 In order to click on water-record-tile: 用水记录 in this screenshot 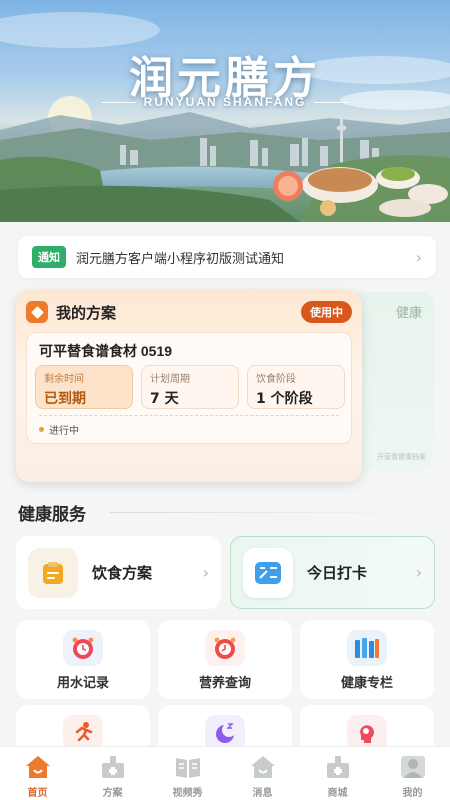, I will do `click(83, 659)`.